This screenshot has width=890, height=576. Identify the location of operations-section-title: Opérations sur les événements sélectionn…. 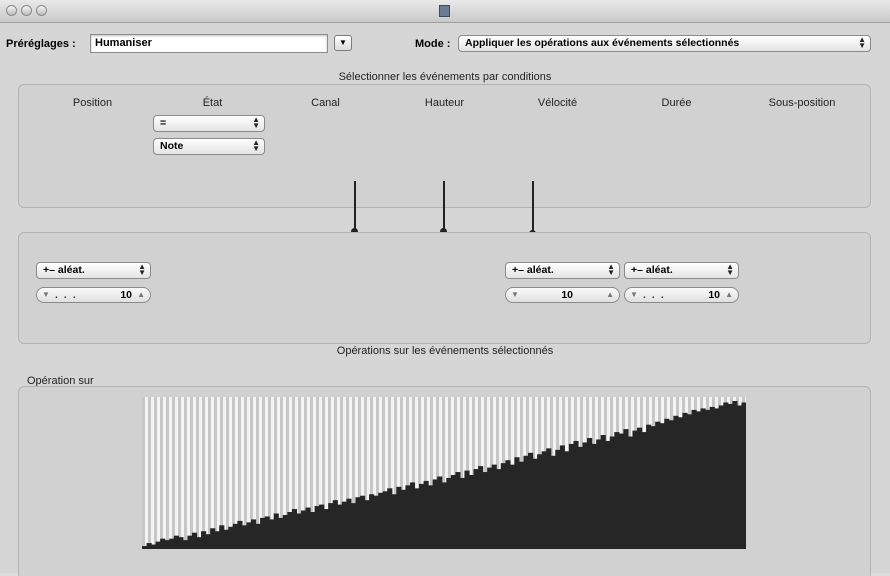
(445, 351).